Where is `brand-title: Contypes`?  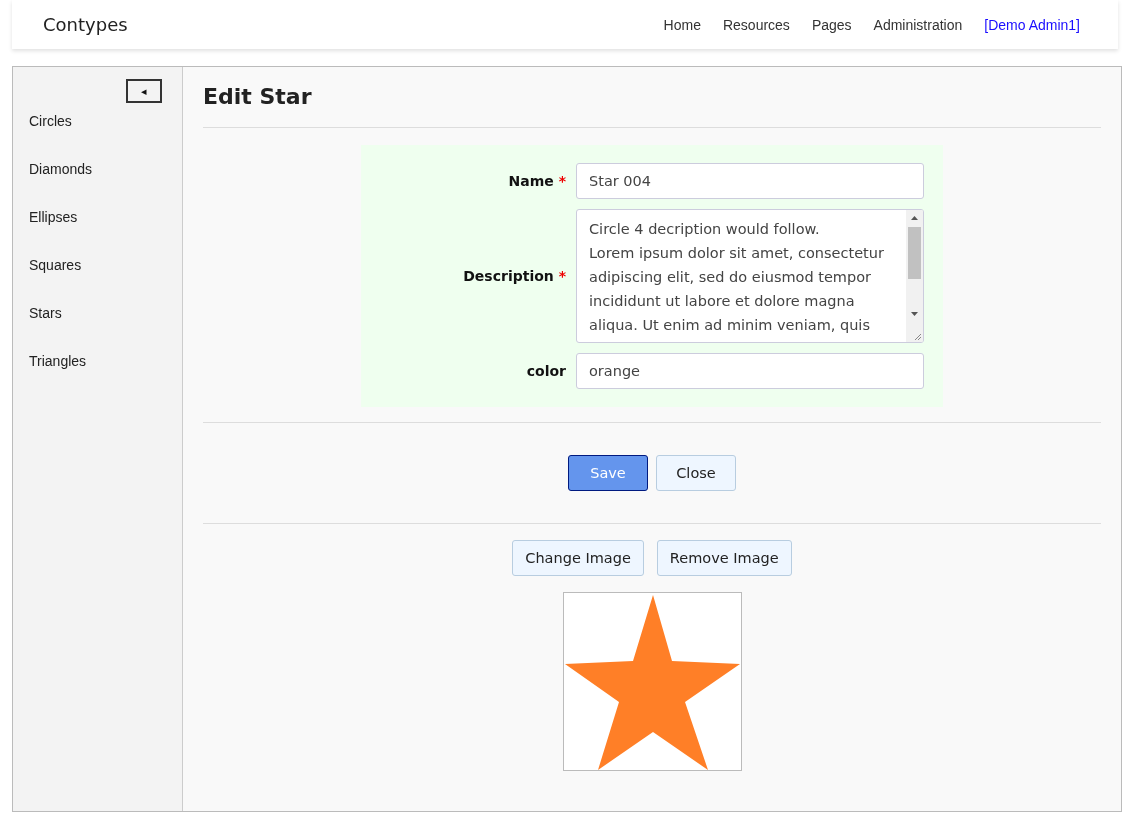 brand-title: Contypes is located at coordinates (85, 24).